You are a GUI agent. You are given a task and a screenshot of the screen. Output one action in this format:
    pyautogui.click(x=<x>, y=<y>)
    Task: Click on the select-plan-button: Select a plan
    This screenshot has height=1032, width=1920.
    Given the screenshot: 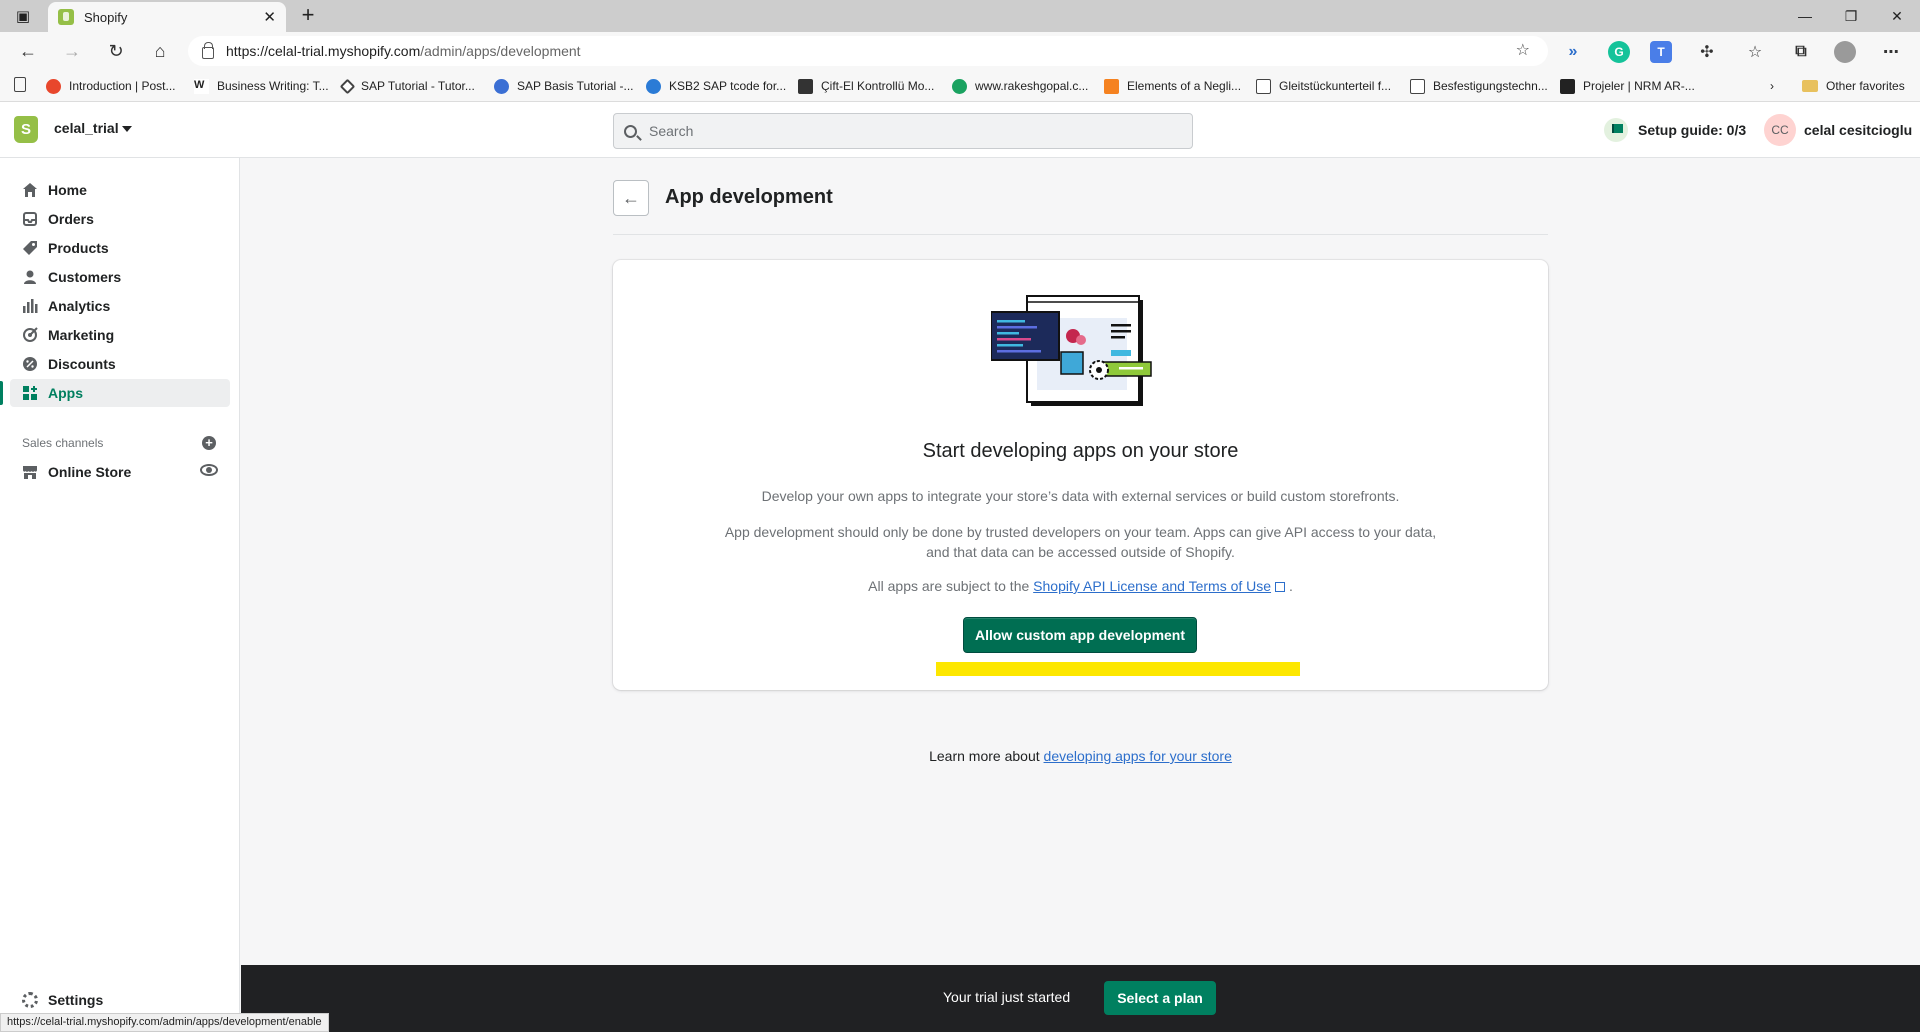 What is the action you would take?
    pyautogui.click(x=1160, y=998)
    